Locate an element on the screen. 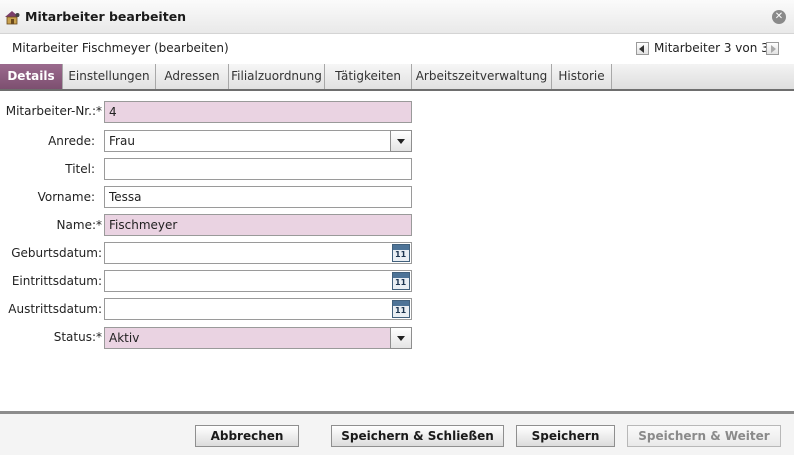 This screenshot has width=794, height=455. pager-text: Mitarbeiter 3 von 3 is located at coordinates (711, 48).